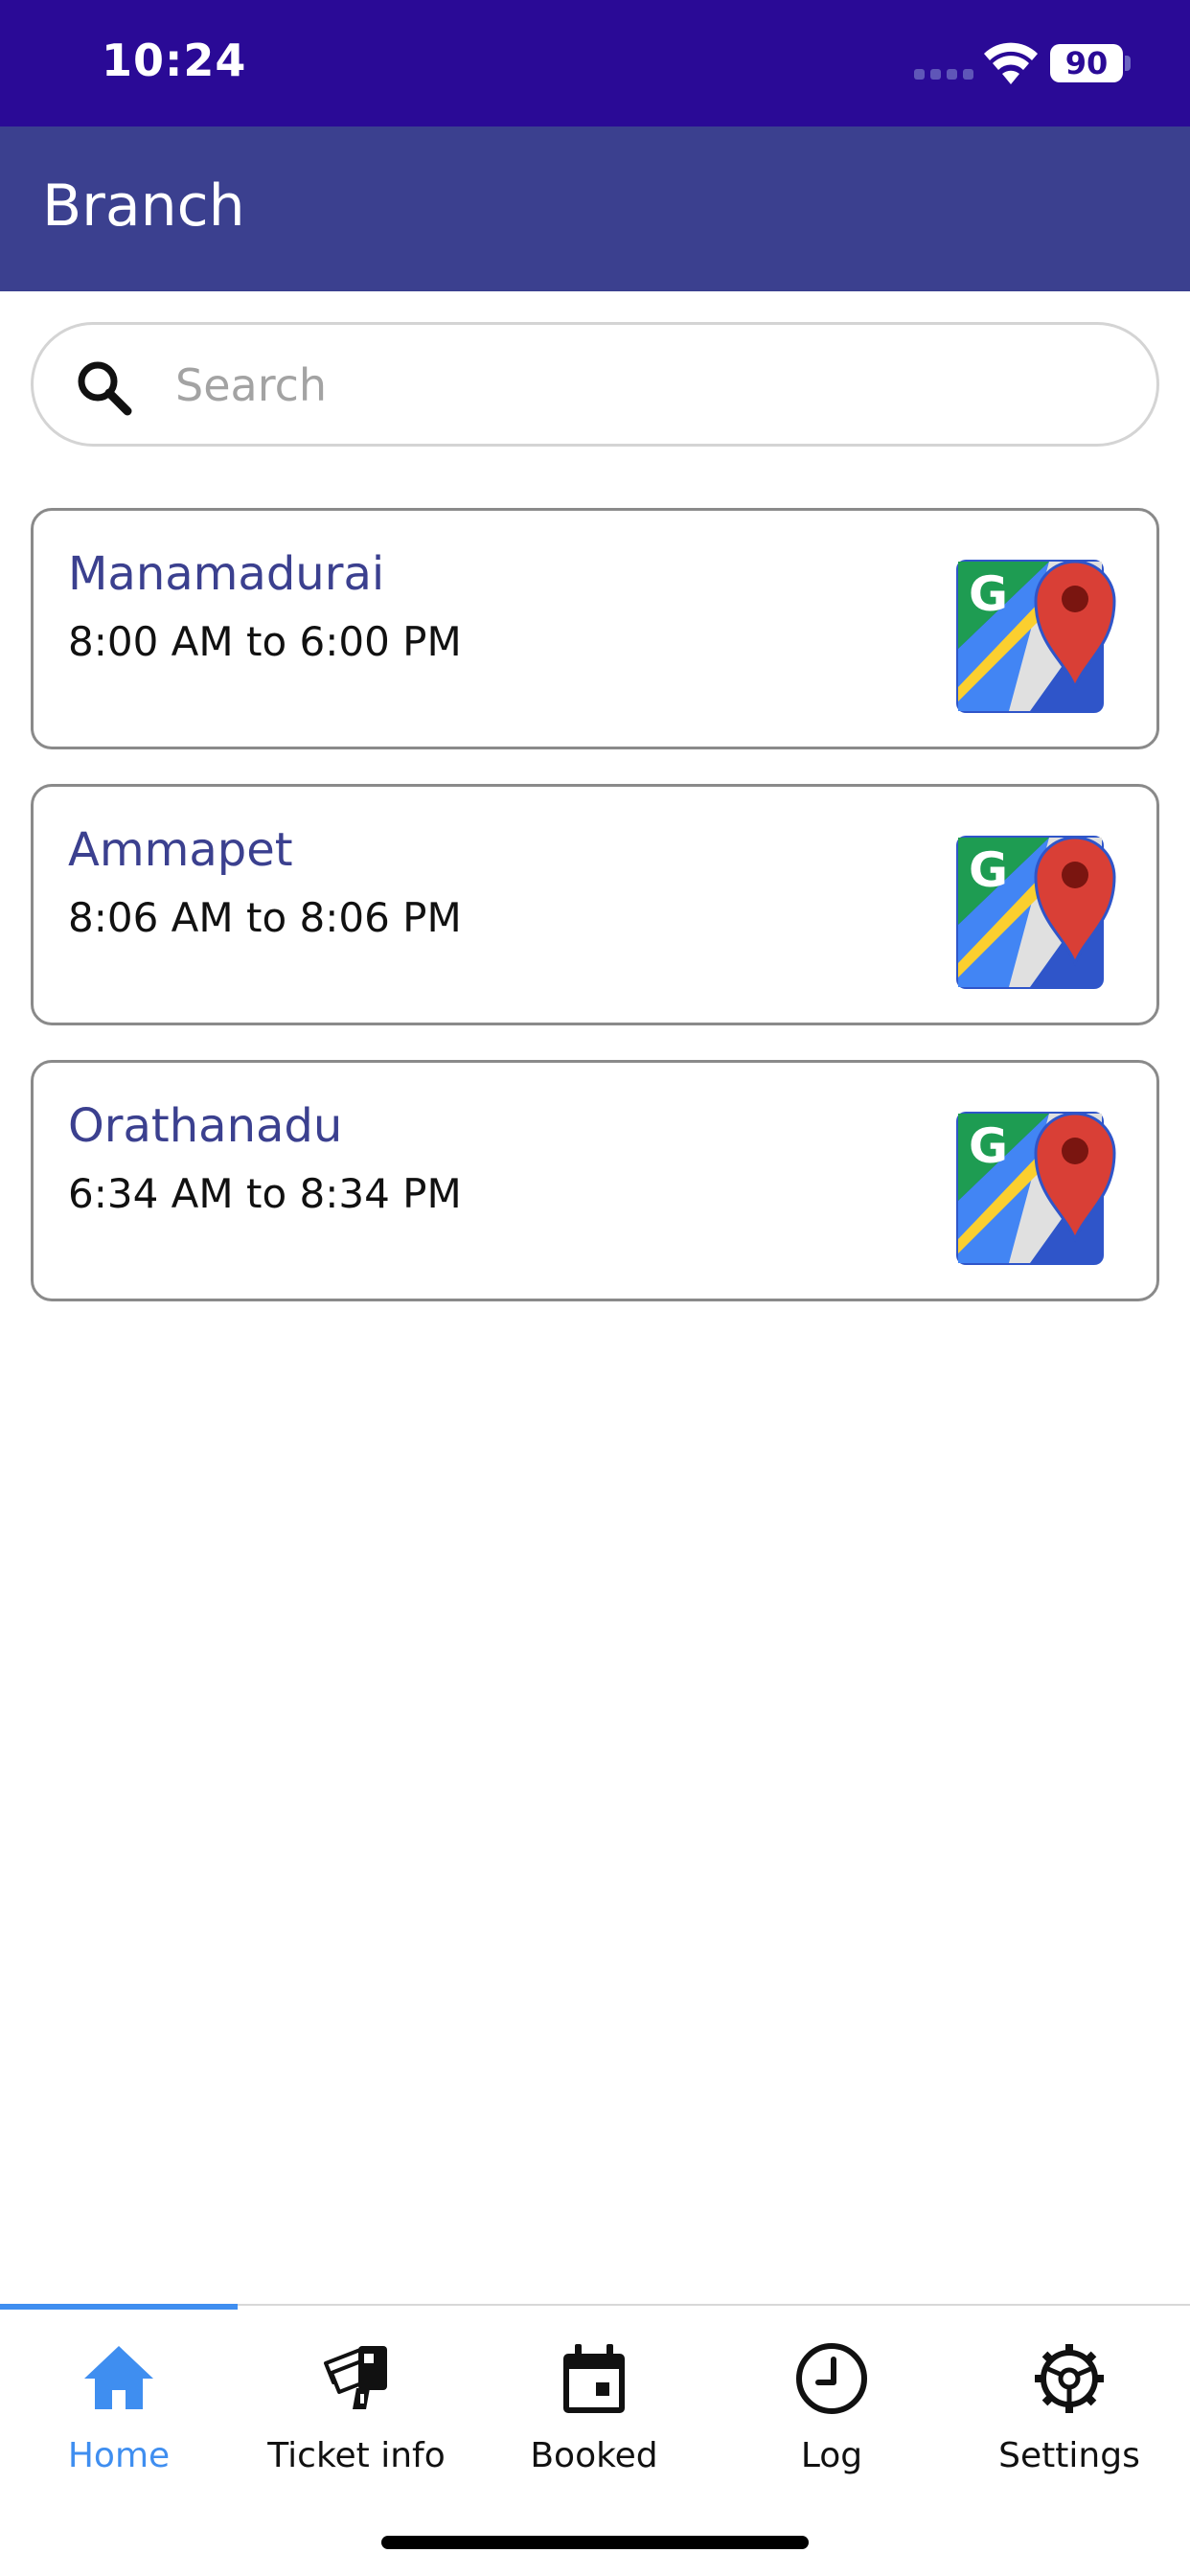 The height and width of the screenshot is (2576, 1190). I want to click on branch-hours: 6:34 AM to 8:34 PM, so click(265, 1193).